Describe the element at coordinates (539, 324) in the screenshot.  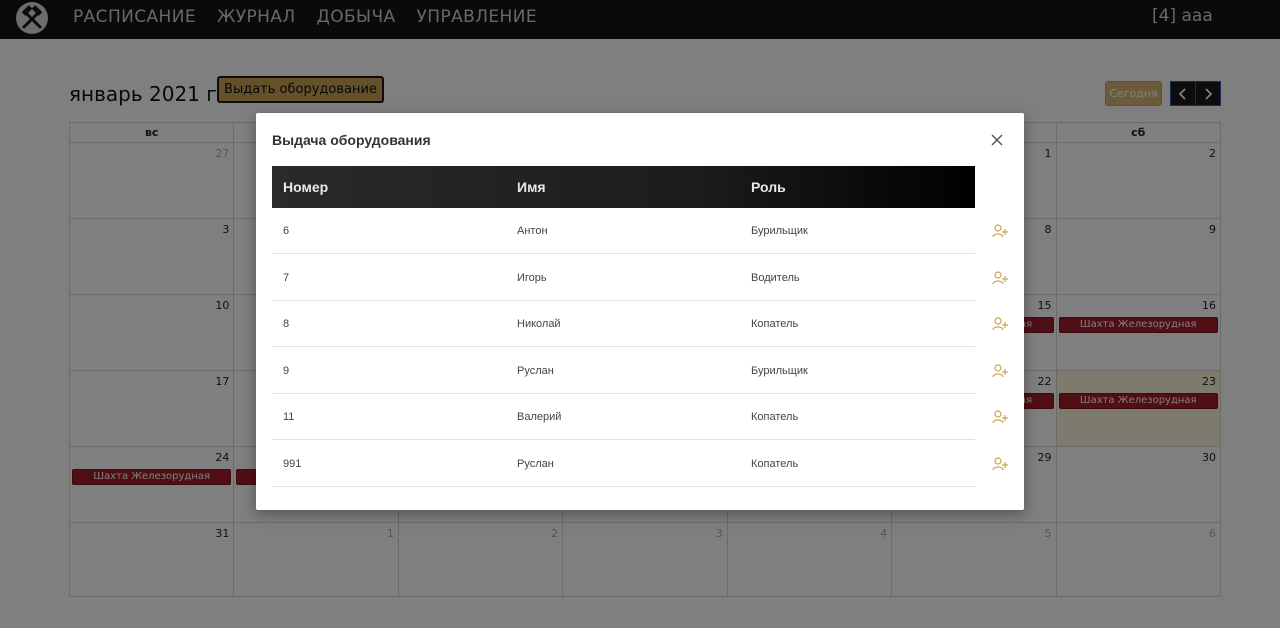
I see `cell-name: Николай` at that location.